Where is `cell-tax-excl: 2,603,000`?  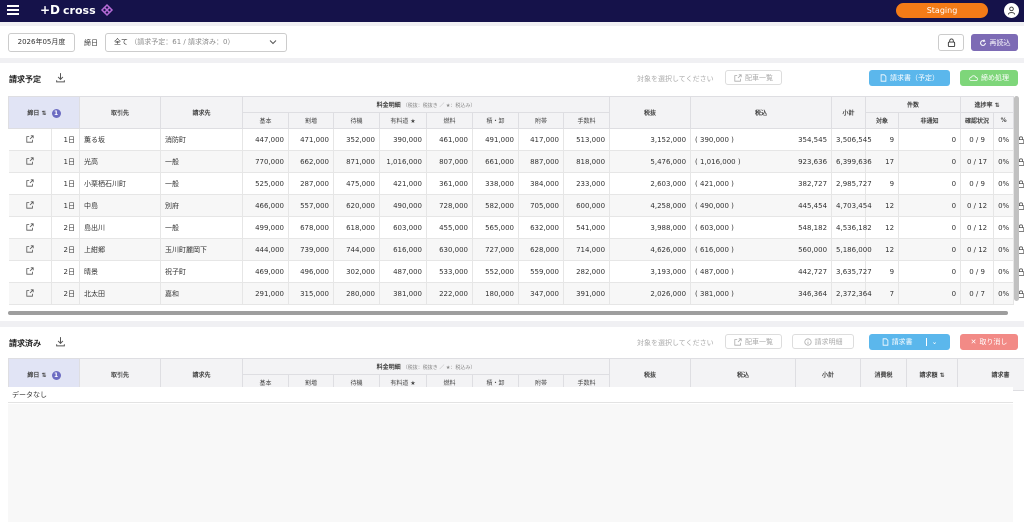
cell-tax-excl: 2,603,000 is located at coordinates (650, 183).